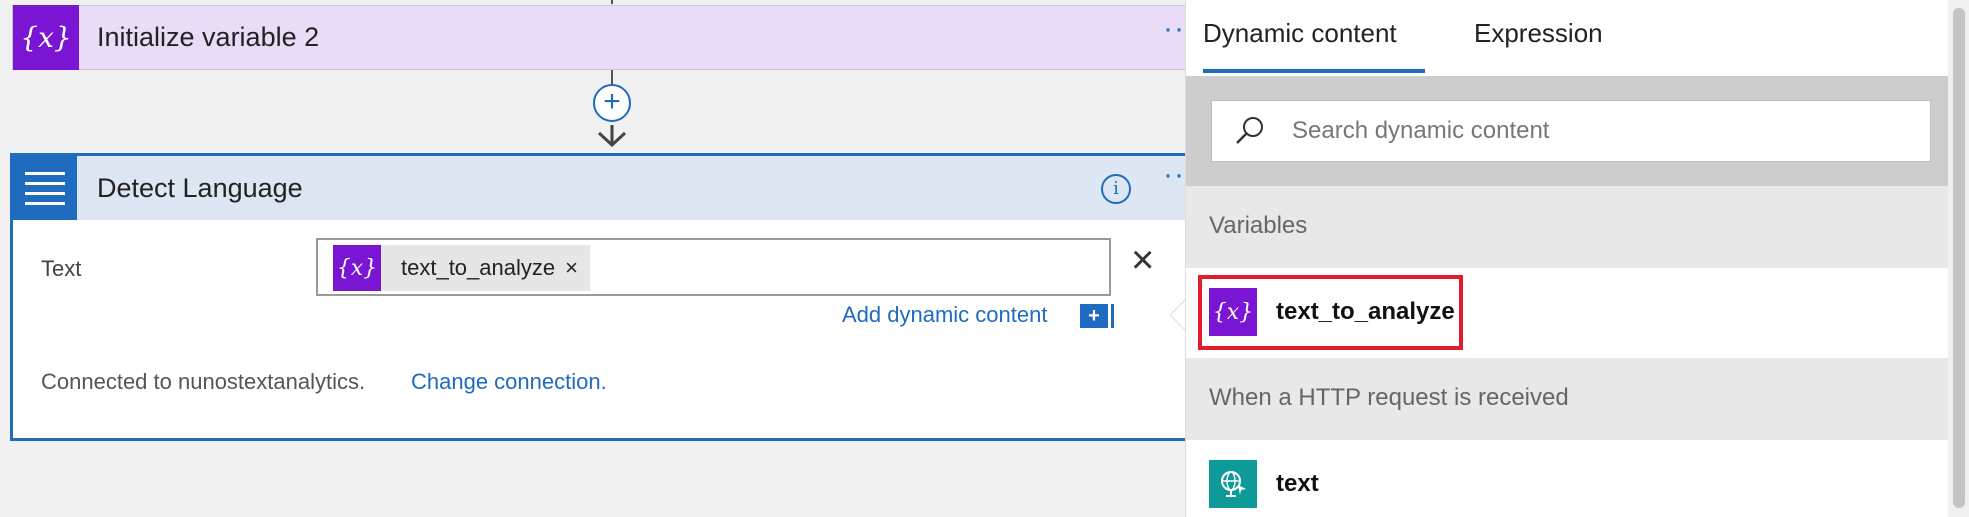 Image resolution: width=1969 pixels, height=517 pixels. Describe the element at coordinates (478, 267) in the screenshot. I see `token-label: text_to_analyze` at that location.